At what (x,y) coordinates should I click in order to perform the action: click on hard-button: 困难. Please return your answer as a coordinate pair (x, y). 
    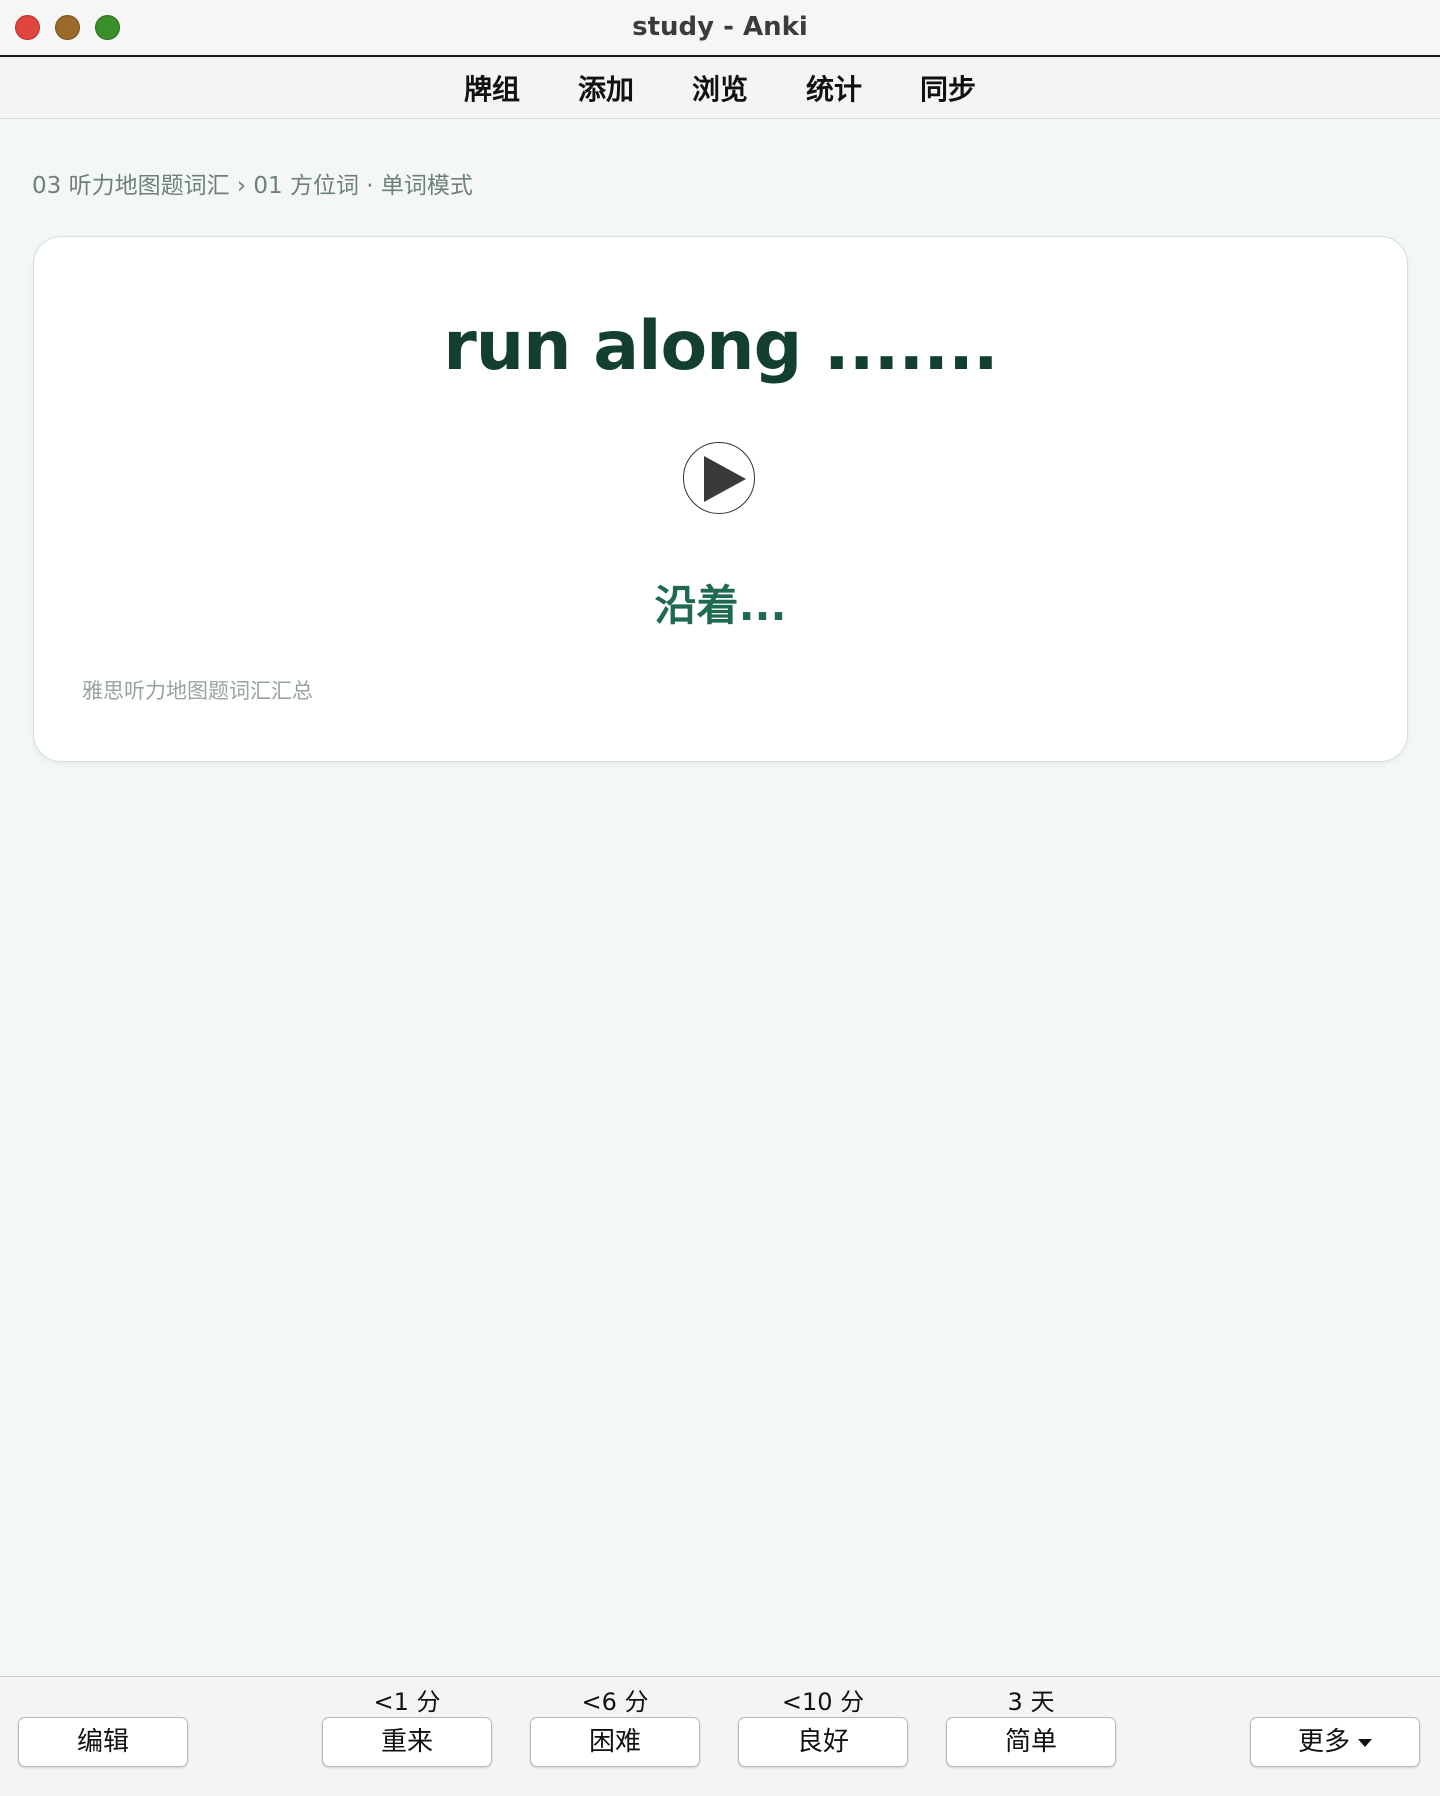
    Looking at the image, I should click on (615, 1742).